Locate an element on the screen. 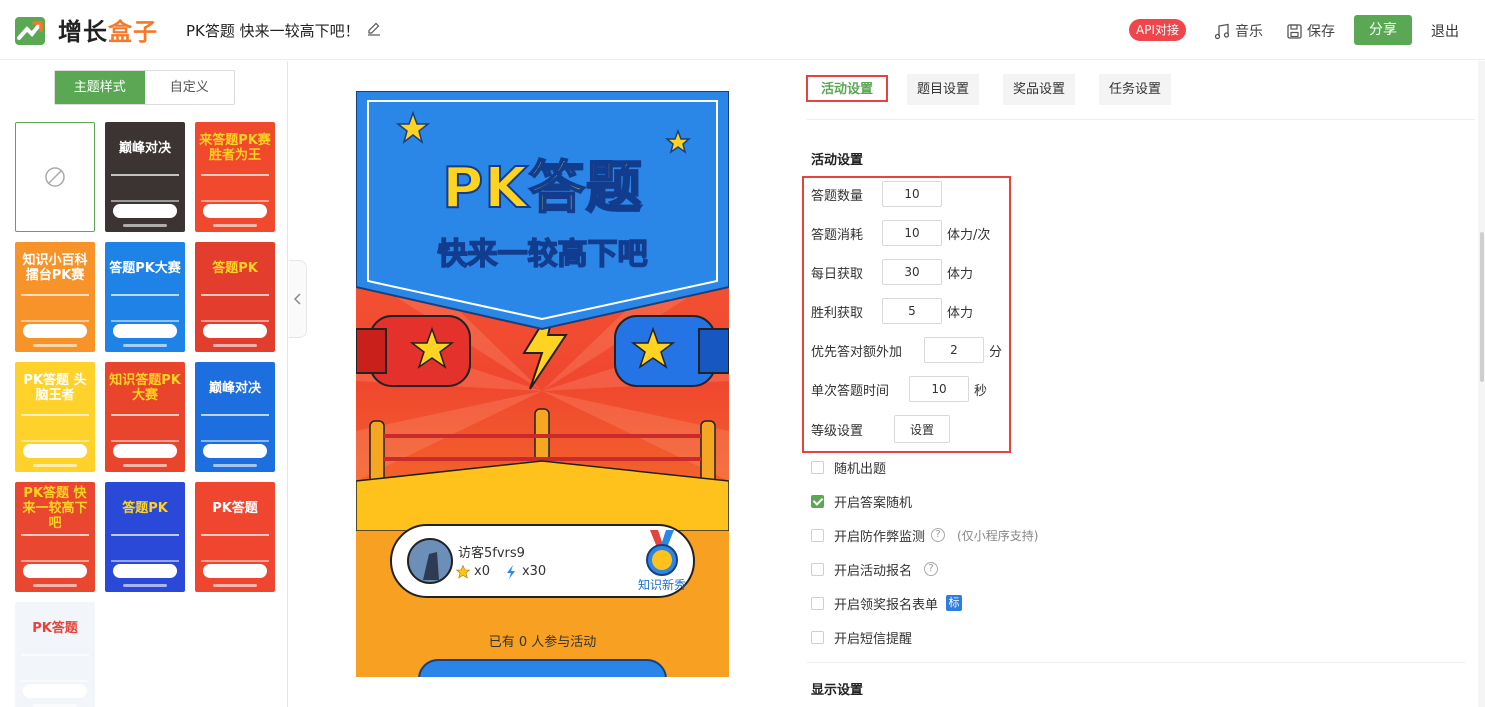  check-prize-form: 开启领奖报名表单 标 is located at coordinates (887, 603).